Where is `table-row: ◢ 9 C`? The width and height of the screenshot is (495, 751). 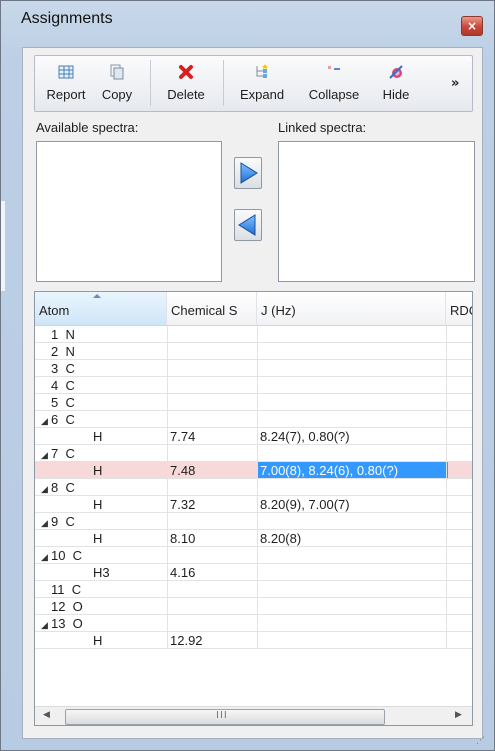
table-row: ◢ 9 C is located at coordinates (253, 521).